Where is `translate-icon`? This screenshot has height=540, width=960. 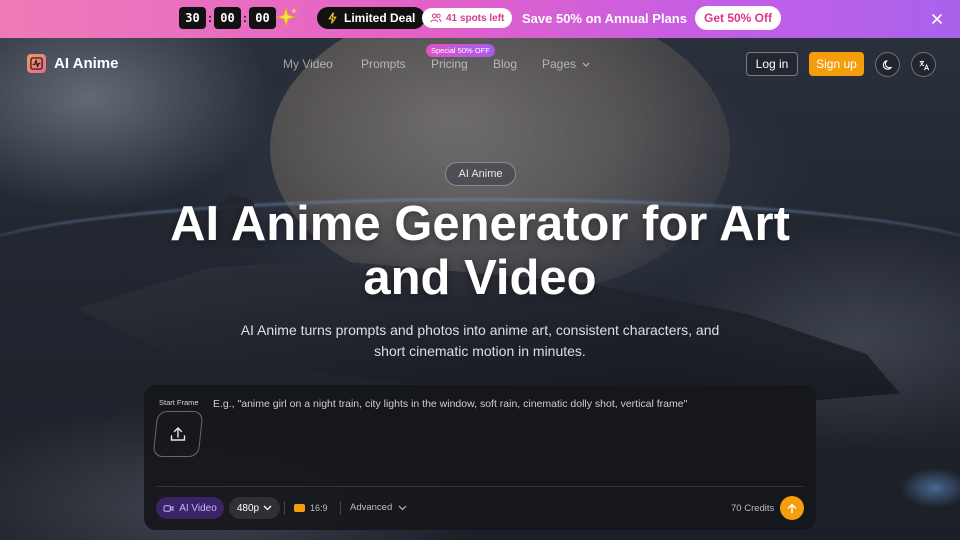 translate-icon is located at coordinates (923, 65).